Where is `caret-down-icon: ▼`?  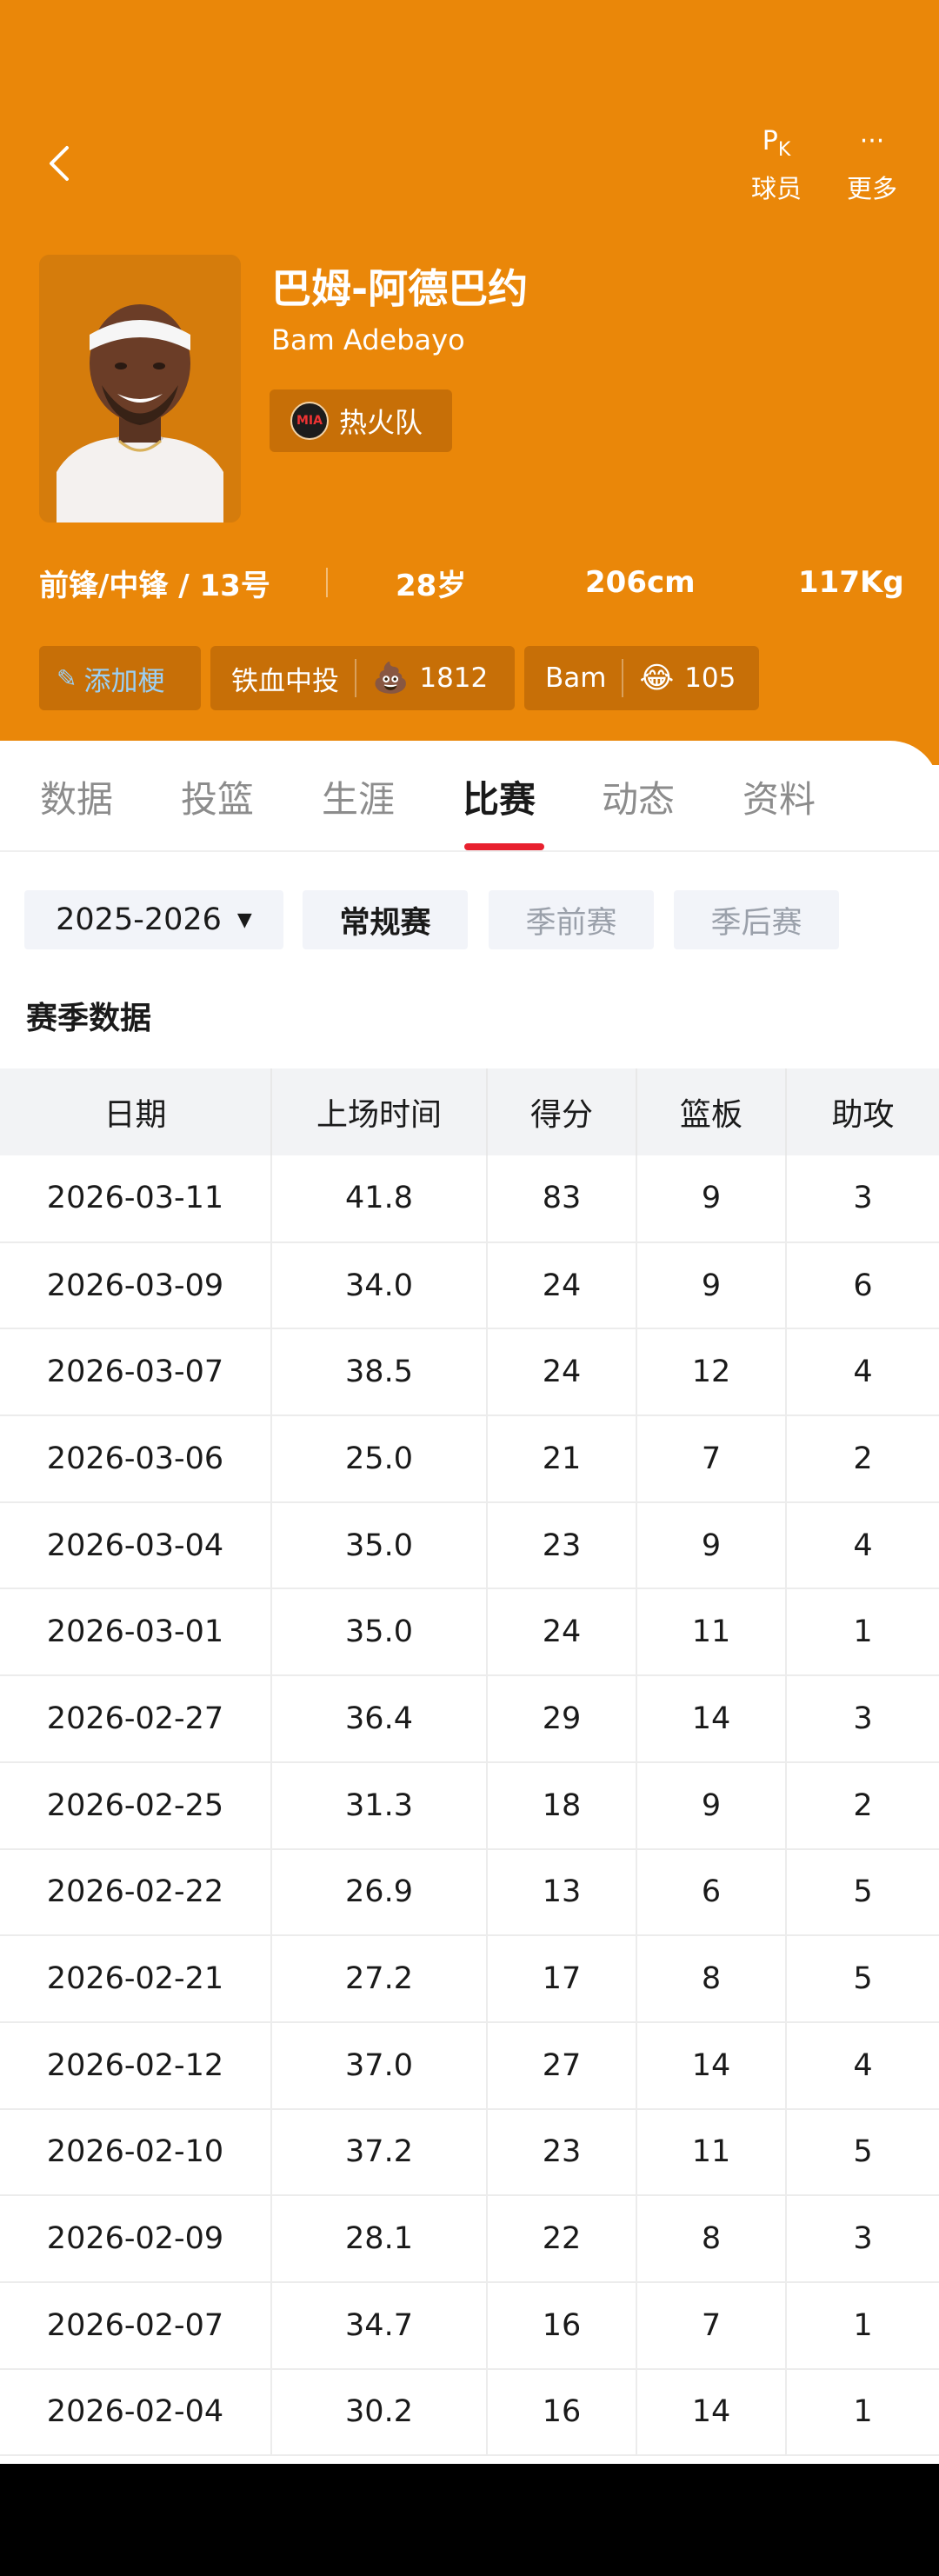
caret-down-icon: ▼ is located at coordinates (244, 920).